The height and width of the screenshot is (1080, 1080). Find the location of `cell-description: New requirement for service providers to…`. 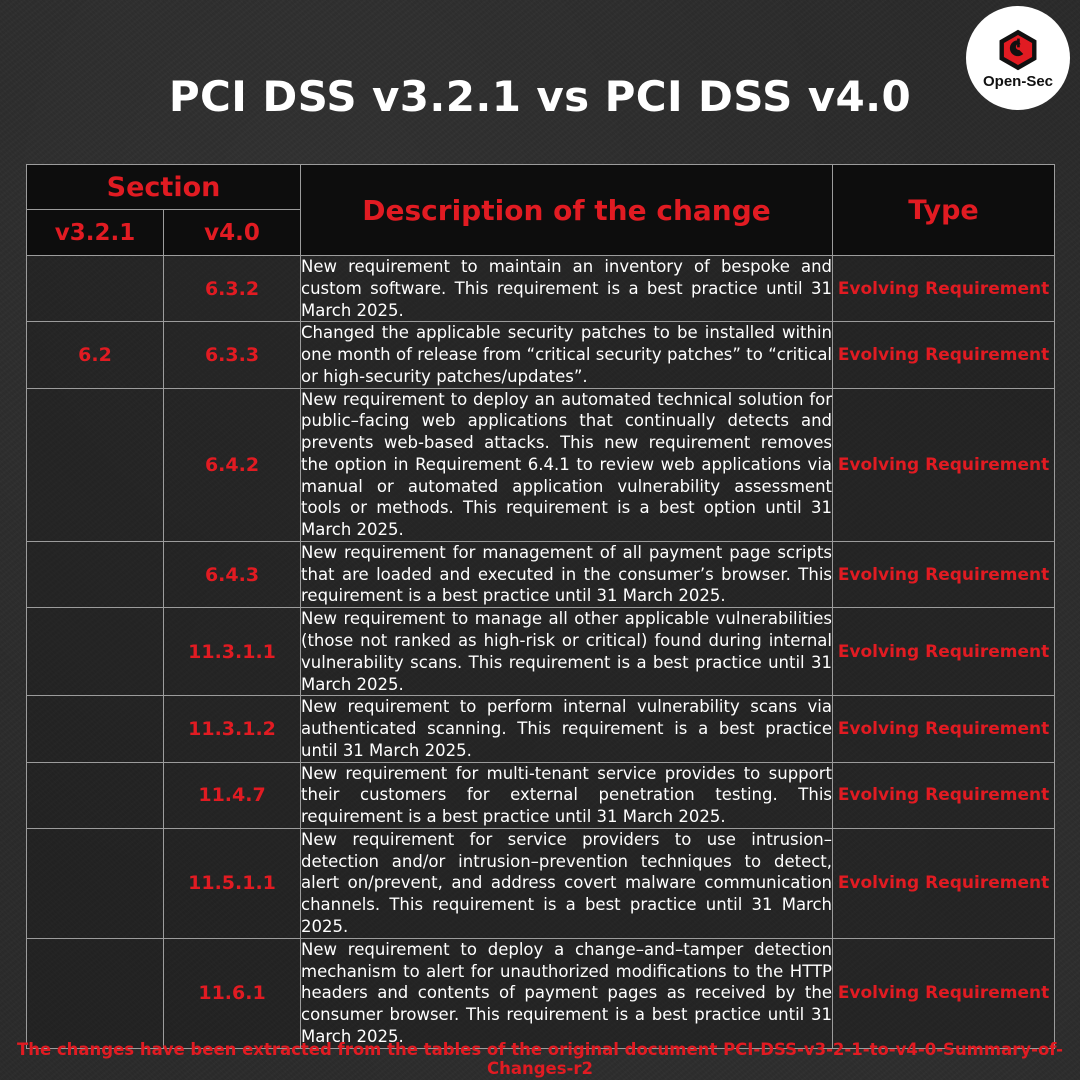

cell-description: New requirement for service providers to… is located at coordinates (567, 883).